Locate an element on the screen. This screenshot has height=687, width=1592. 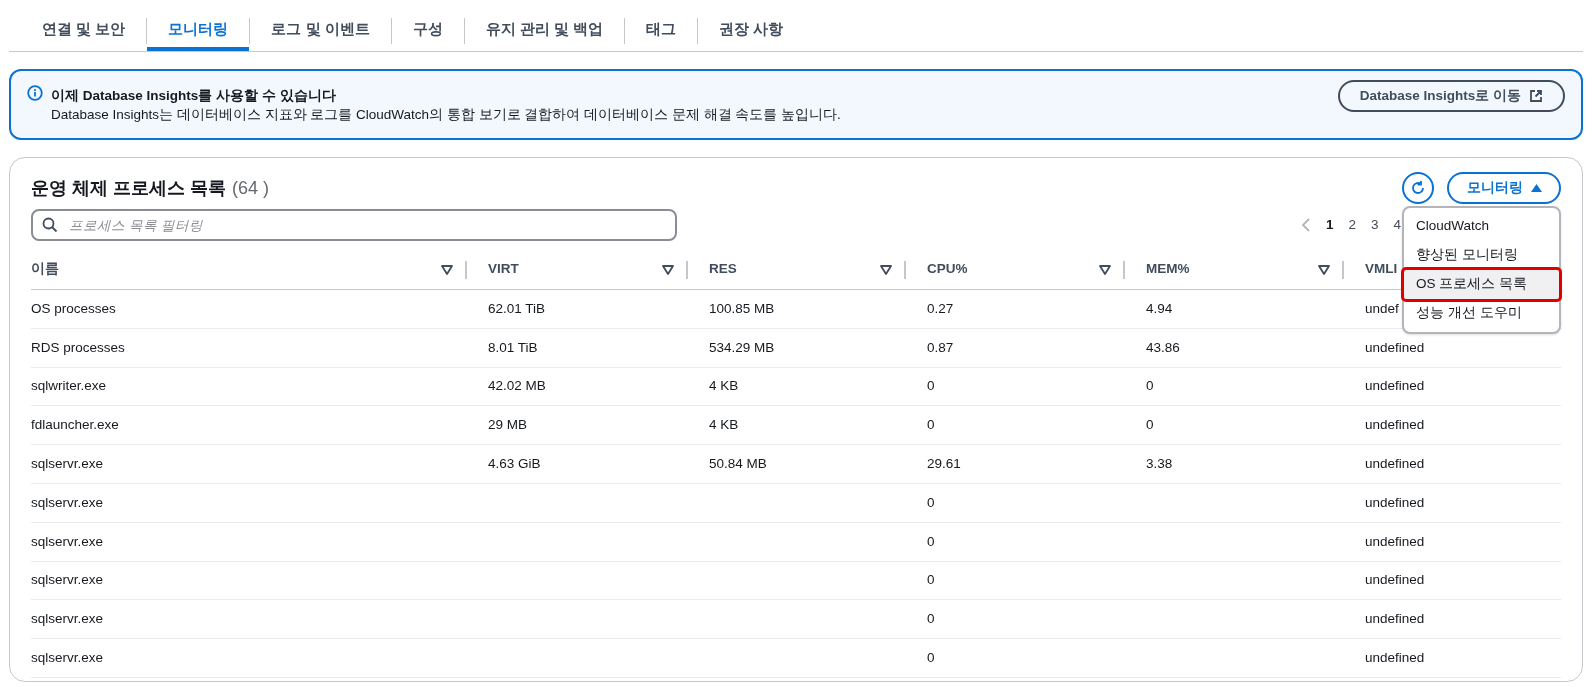
menu-item: CloudWatch is located at coordinates (1481, 226).